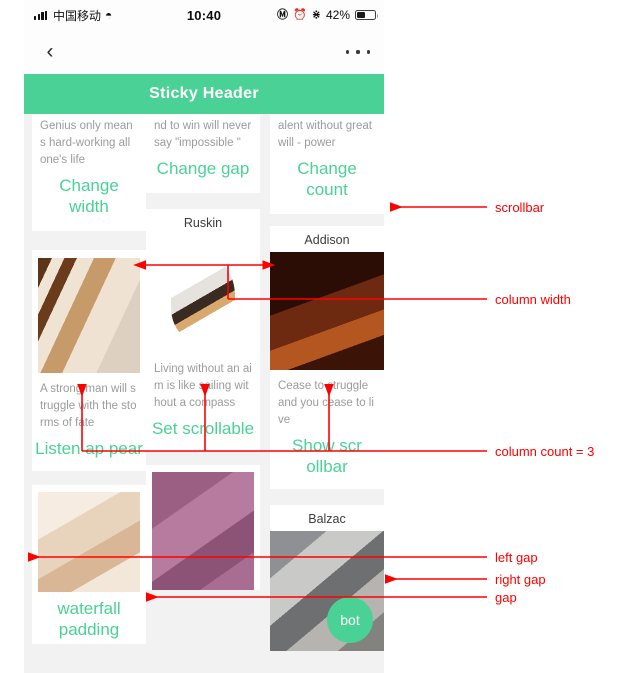  I want to click on card-quote: nd to win will never say "impossible ", so click(203, 134).